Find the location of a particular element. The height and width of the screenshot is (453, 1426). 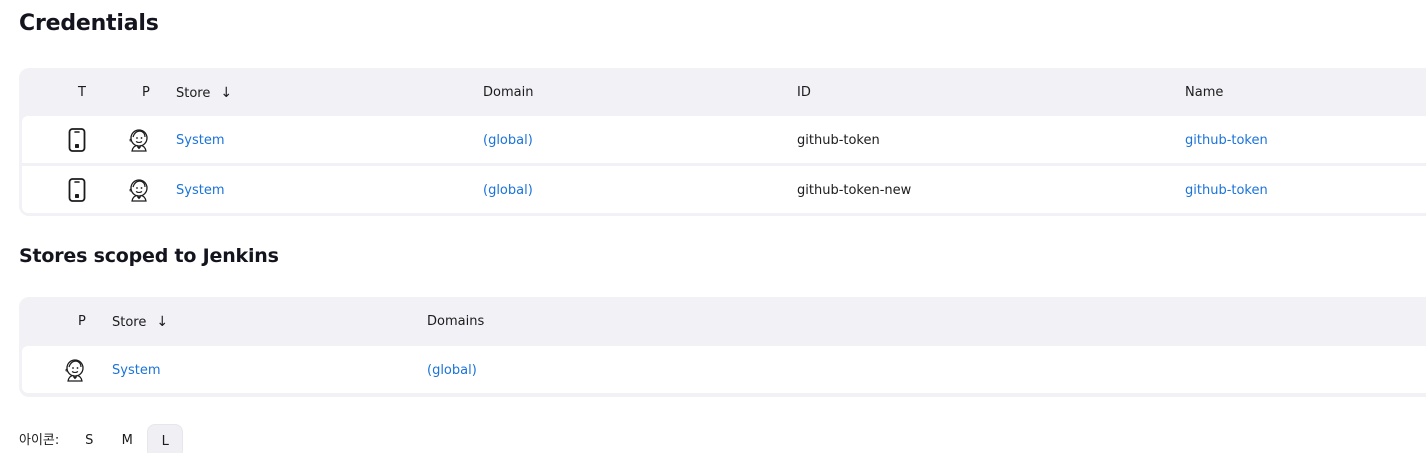

credentials-table-header: T P Store ↓ Domain ID Name is located at coordinates (722, 92).